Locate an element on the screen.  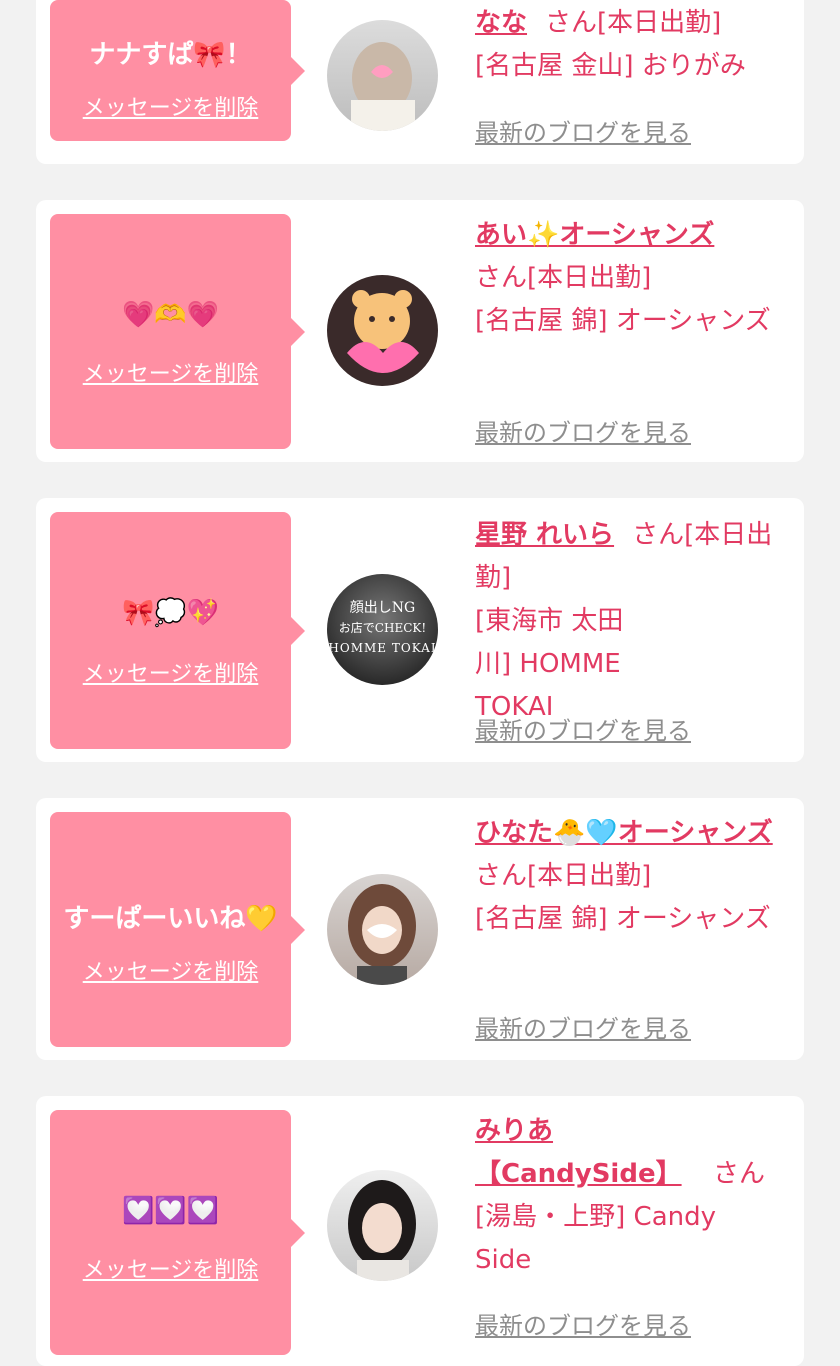
girl-name-link: 星野 れいら is located at coordinates (544, 535).